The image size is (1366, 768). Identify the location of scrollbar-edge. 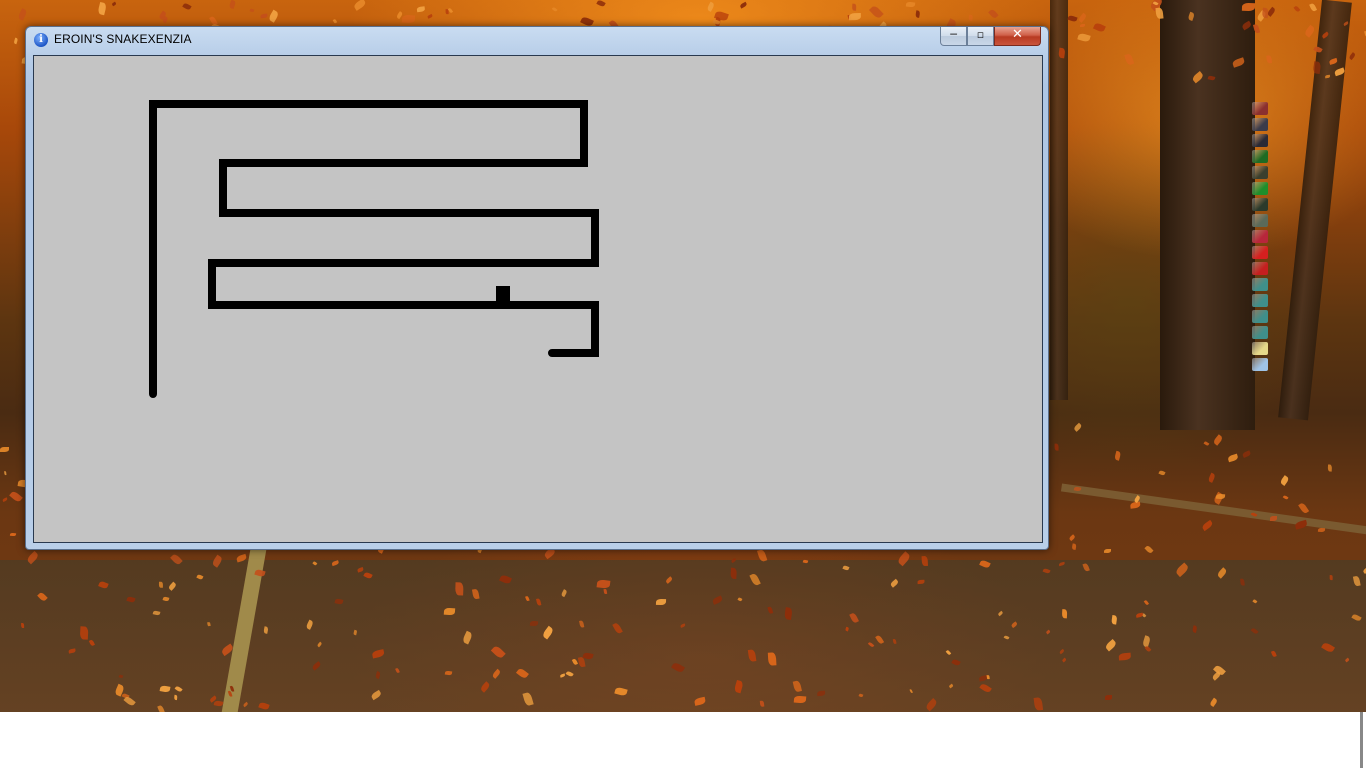
(1361, 740).